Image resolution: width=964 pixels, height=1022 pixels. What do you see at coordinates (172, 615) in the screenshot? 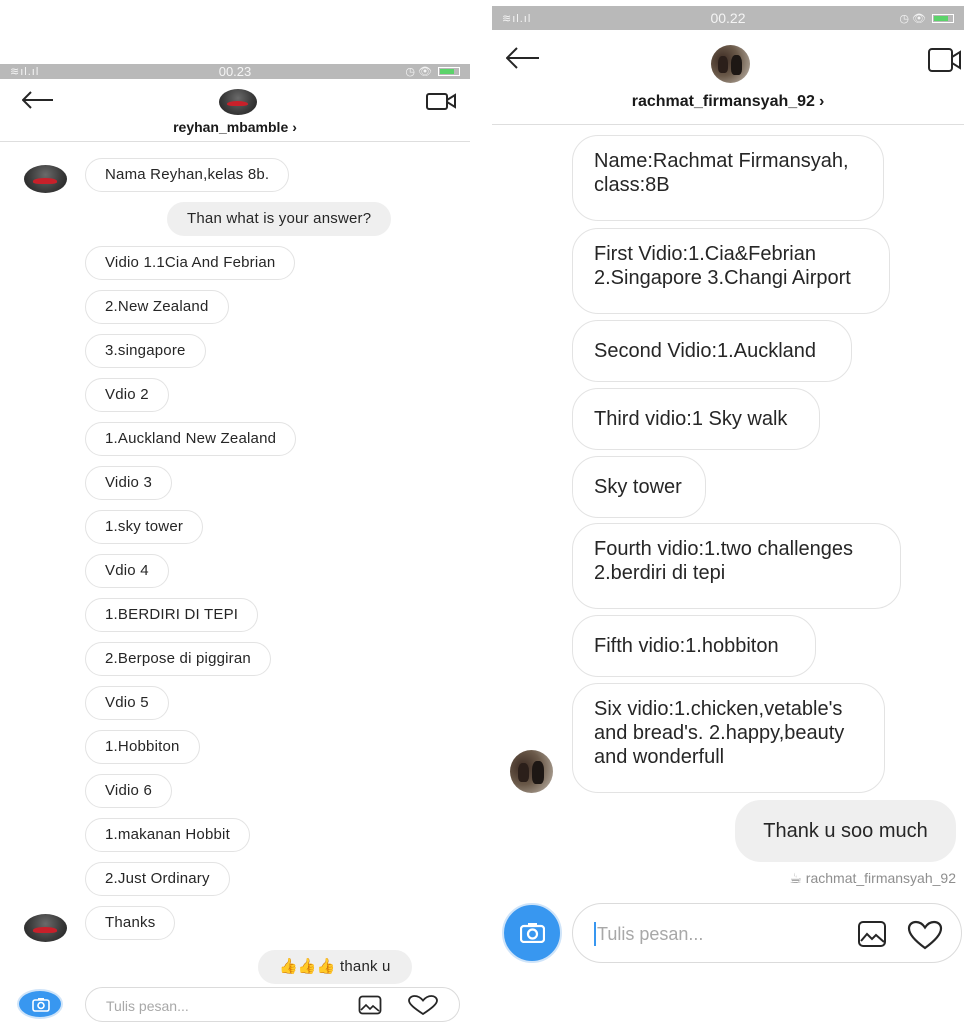
I see `message-bubble: 1.BERDIRI DI TEPI` at bounding box center [172, 615].